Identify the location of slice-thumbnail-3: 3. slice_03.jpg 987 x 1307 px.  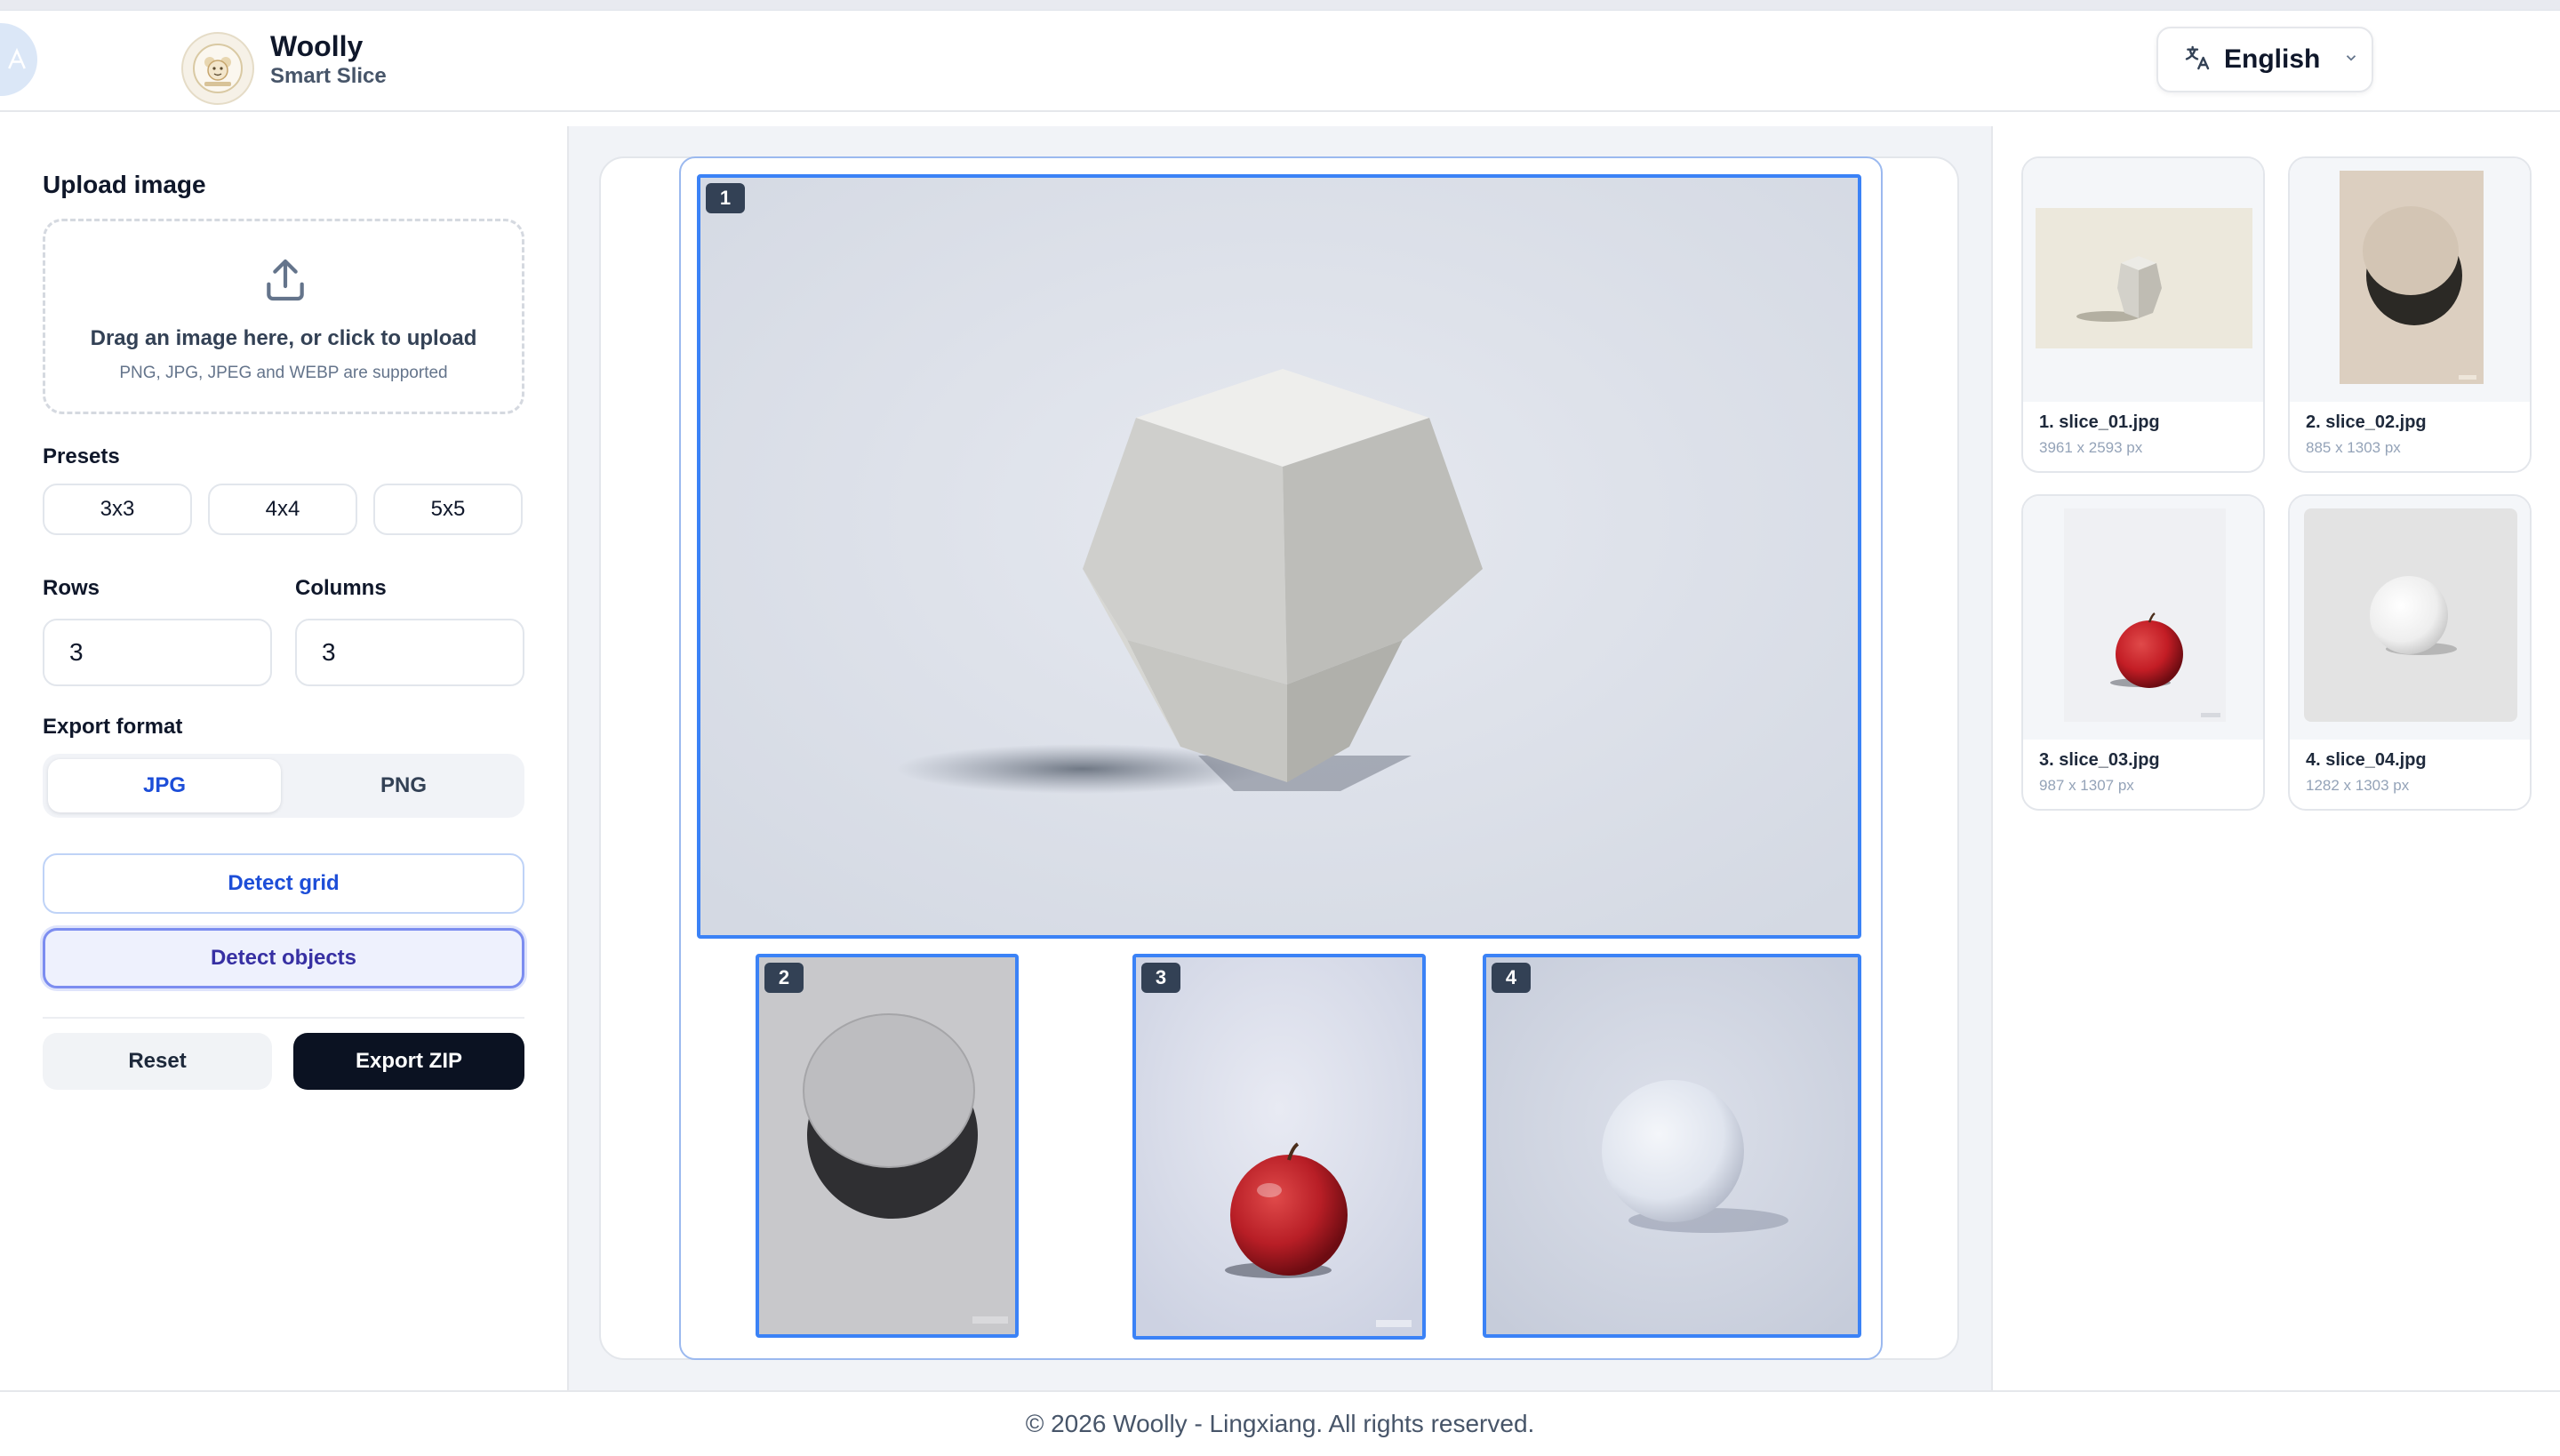
(2143, 652).